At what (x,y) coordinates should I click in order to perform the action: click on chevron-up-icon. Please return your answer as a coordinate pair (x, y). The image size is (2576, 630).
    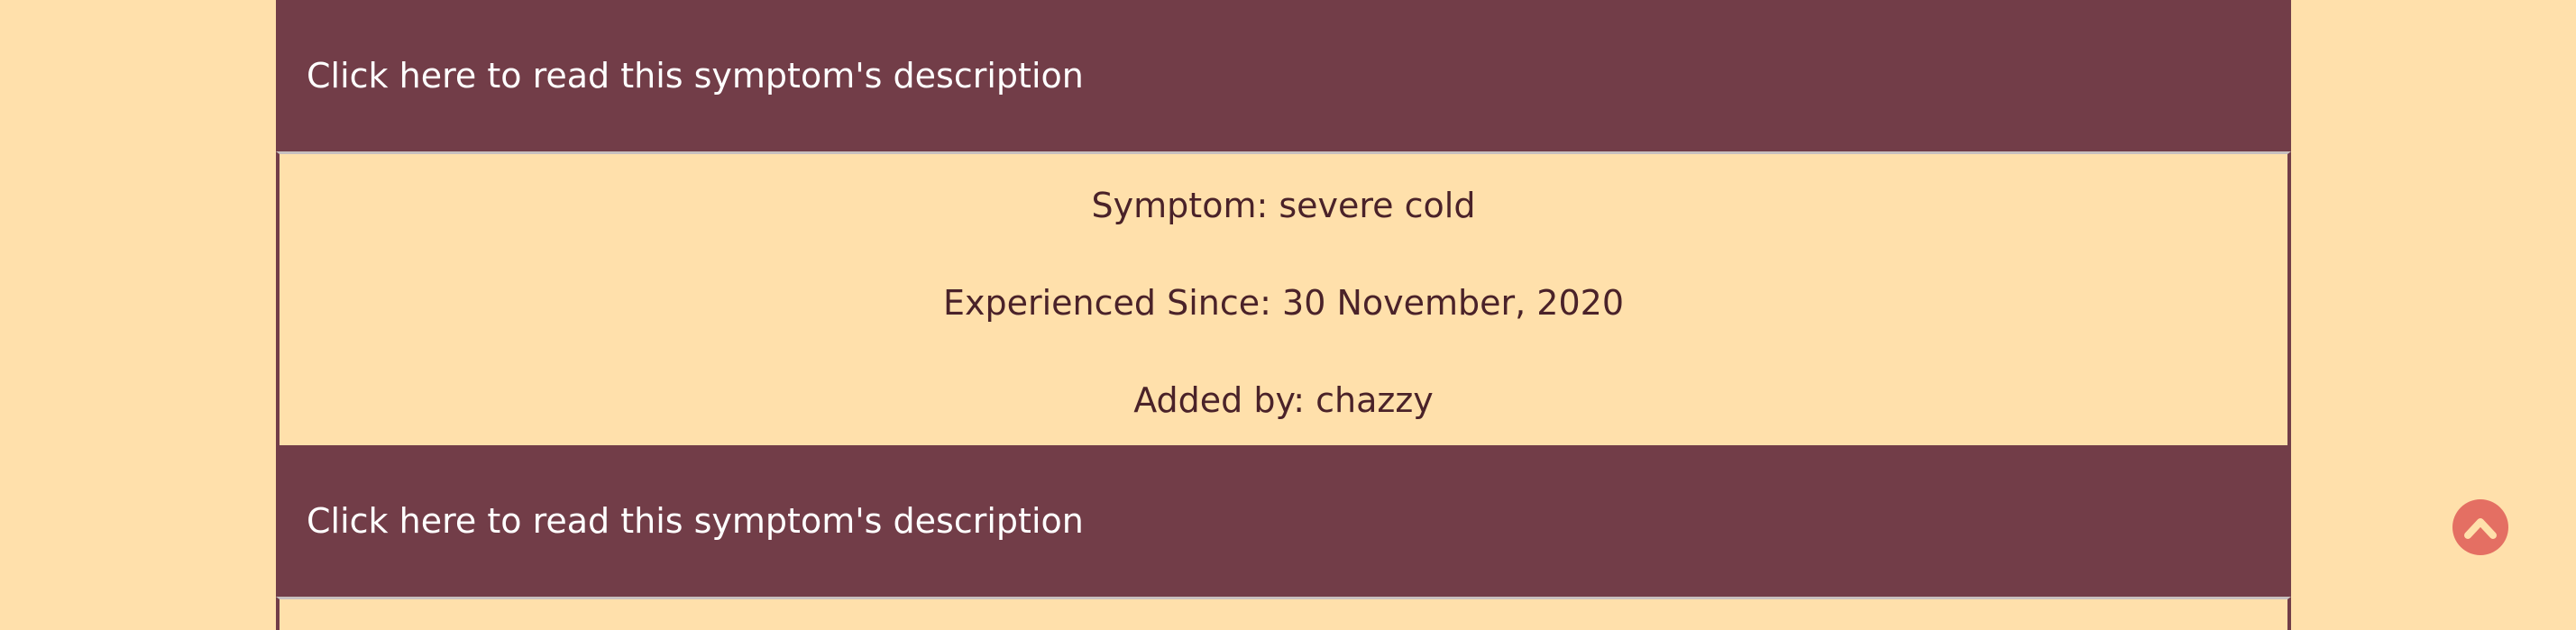
    Looking at the image, I should click on (2480, 528).